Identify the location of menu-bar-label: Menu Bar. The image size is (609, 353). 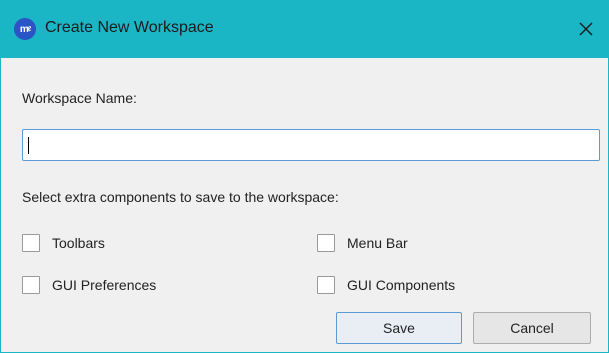
(377, 243).